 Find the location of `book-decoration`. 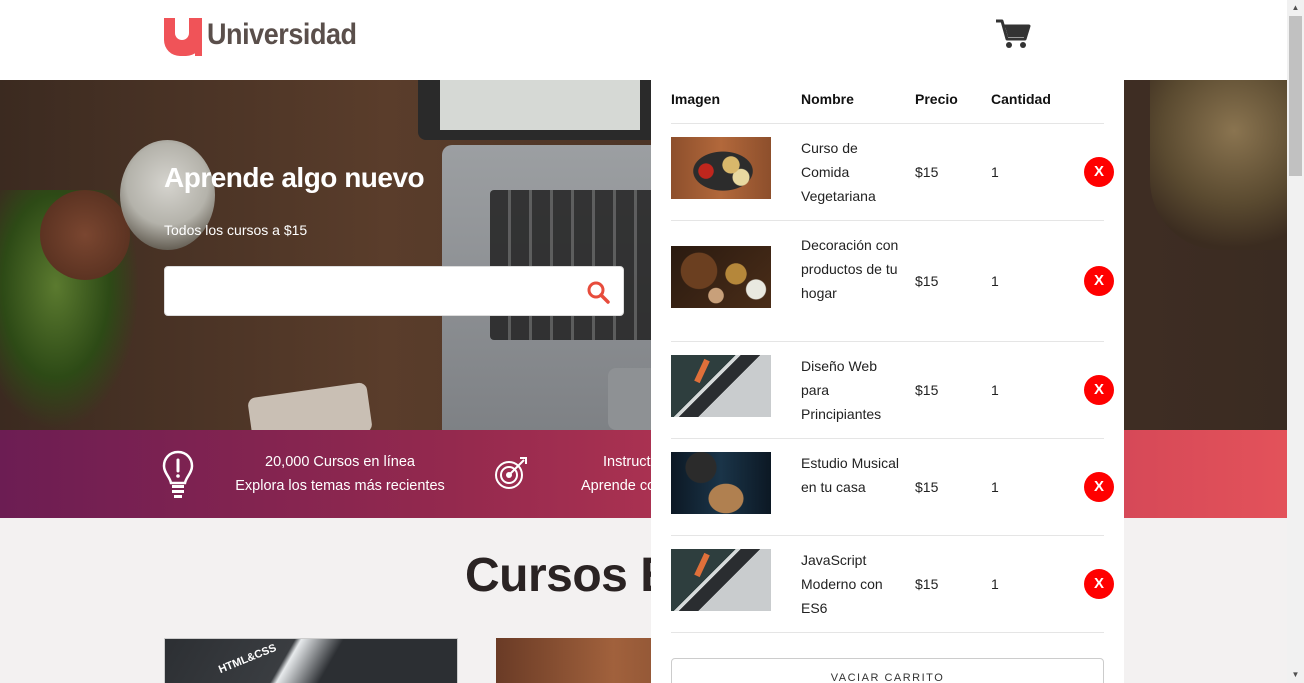

book-decoration is located at coordinates (310, 405).